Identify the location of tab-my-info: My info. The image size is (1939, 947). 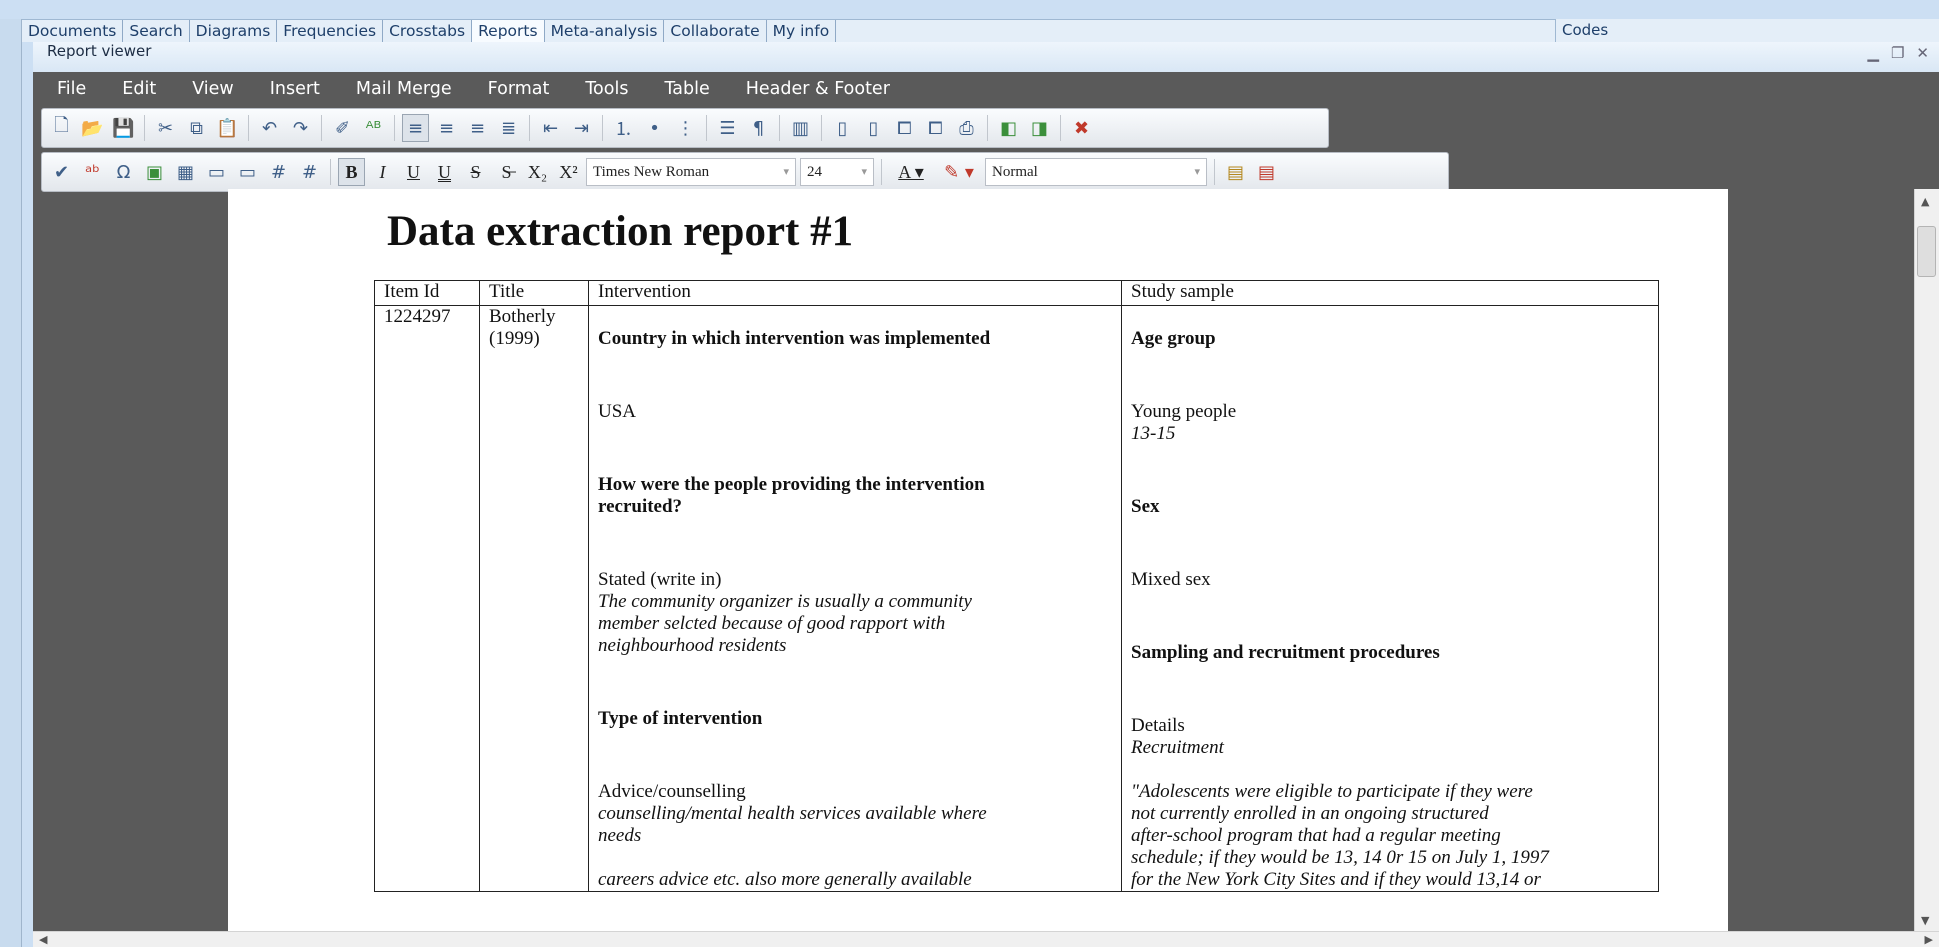
(802, 31).